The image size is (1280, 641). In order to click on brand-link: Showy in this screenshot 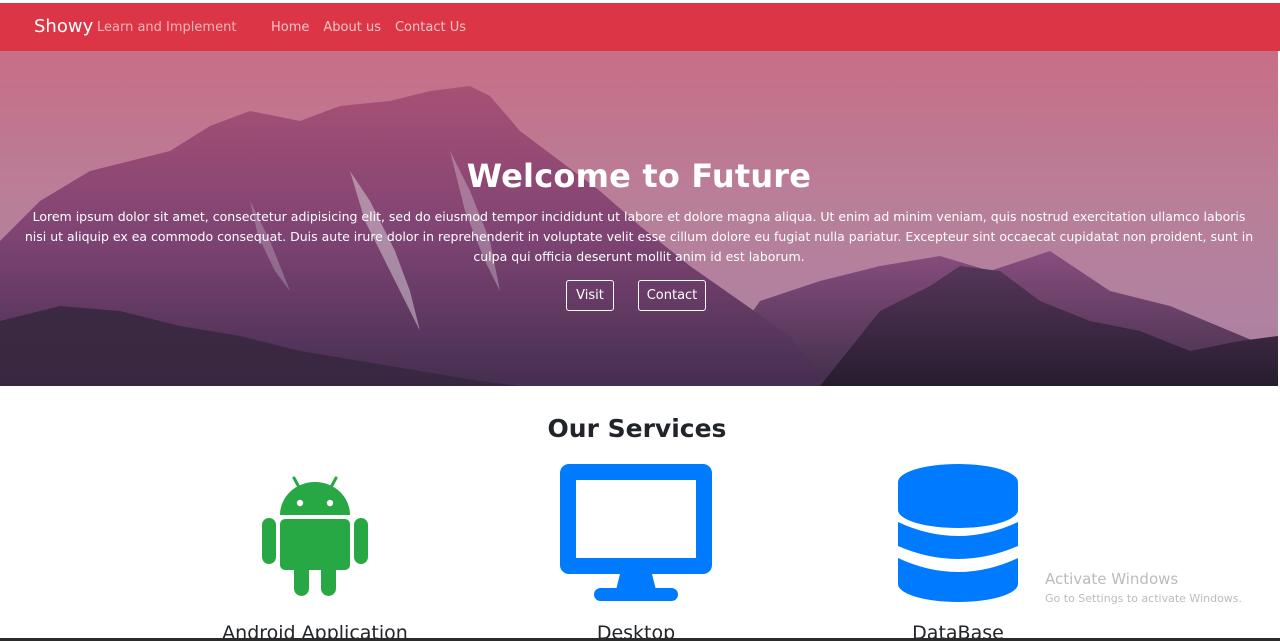, I will do `click(63, 26)`.